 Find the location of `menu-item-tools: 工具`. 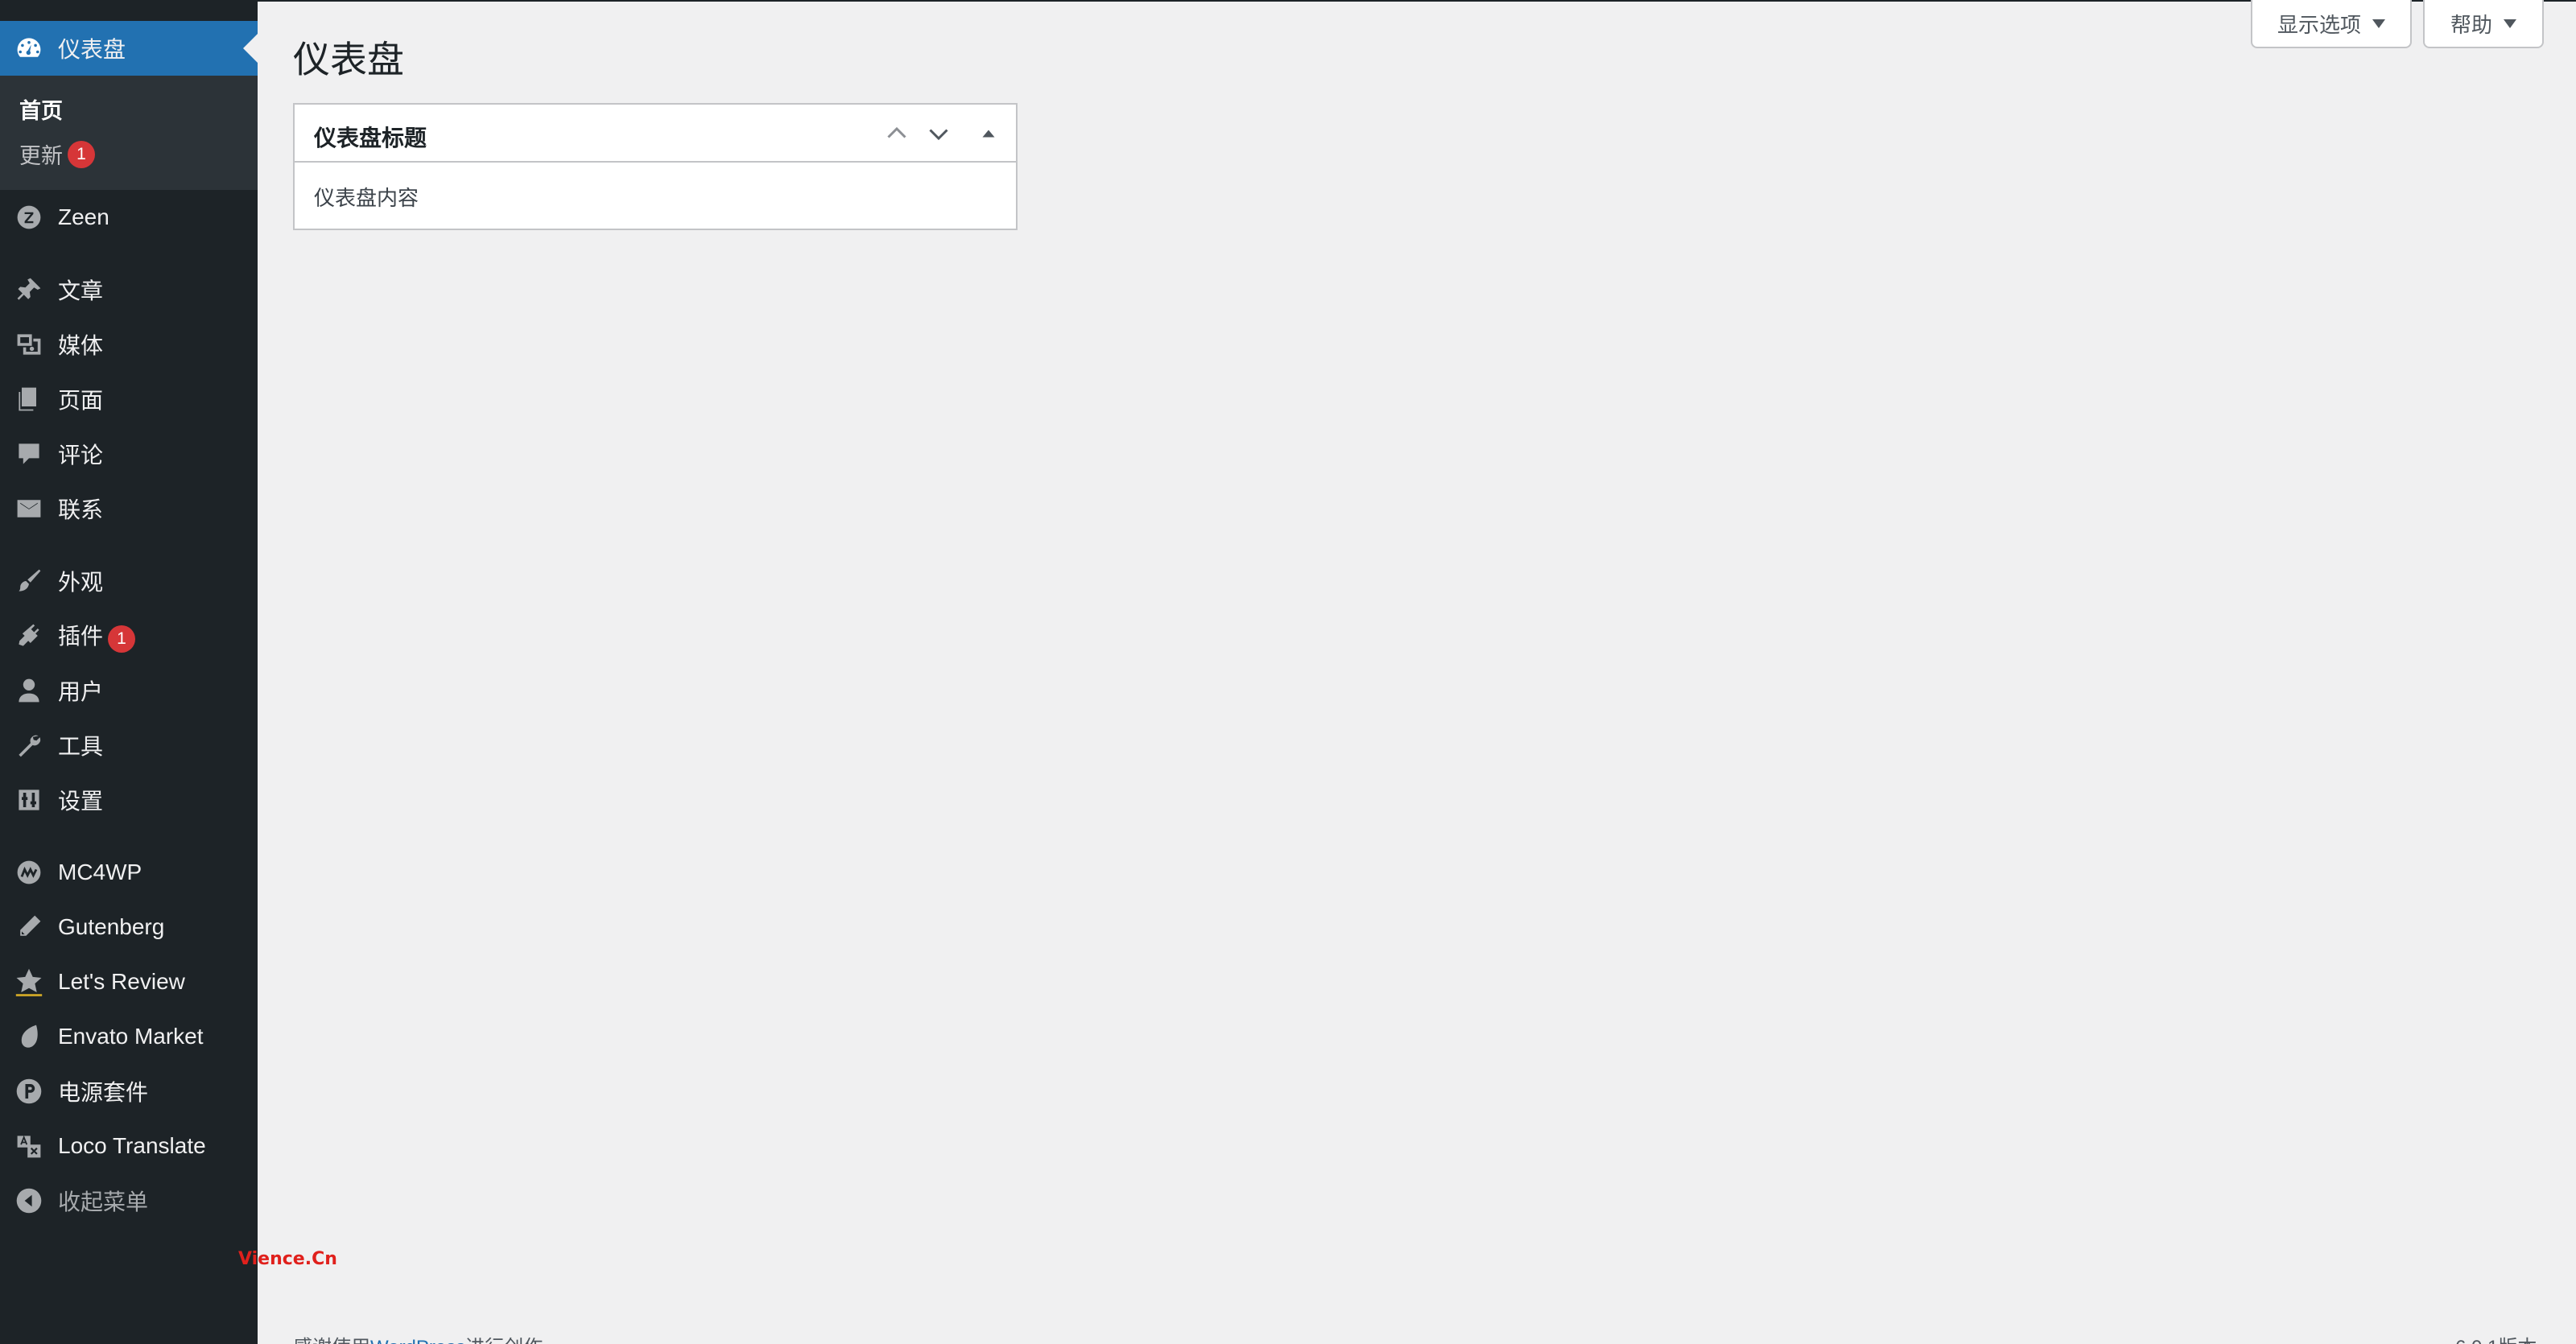

menu-item-tools: 工具 is located at coordinates (129, 745).